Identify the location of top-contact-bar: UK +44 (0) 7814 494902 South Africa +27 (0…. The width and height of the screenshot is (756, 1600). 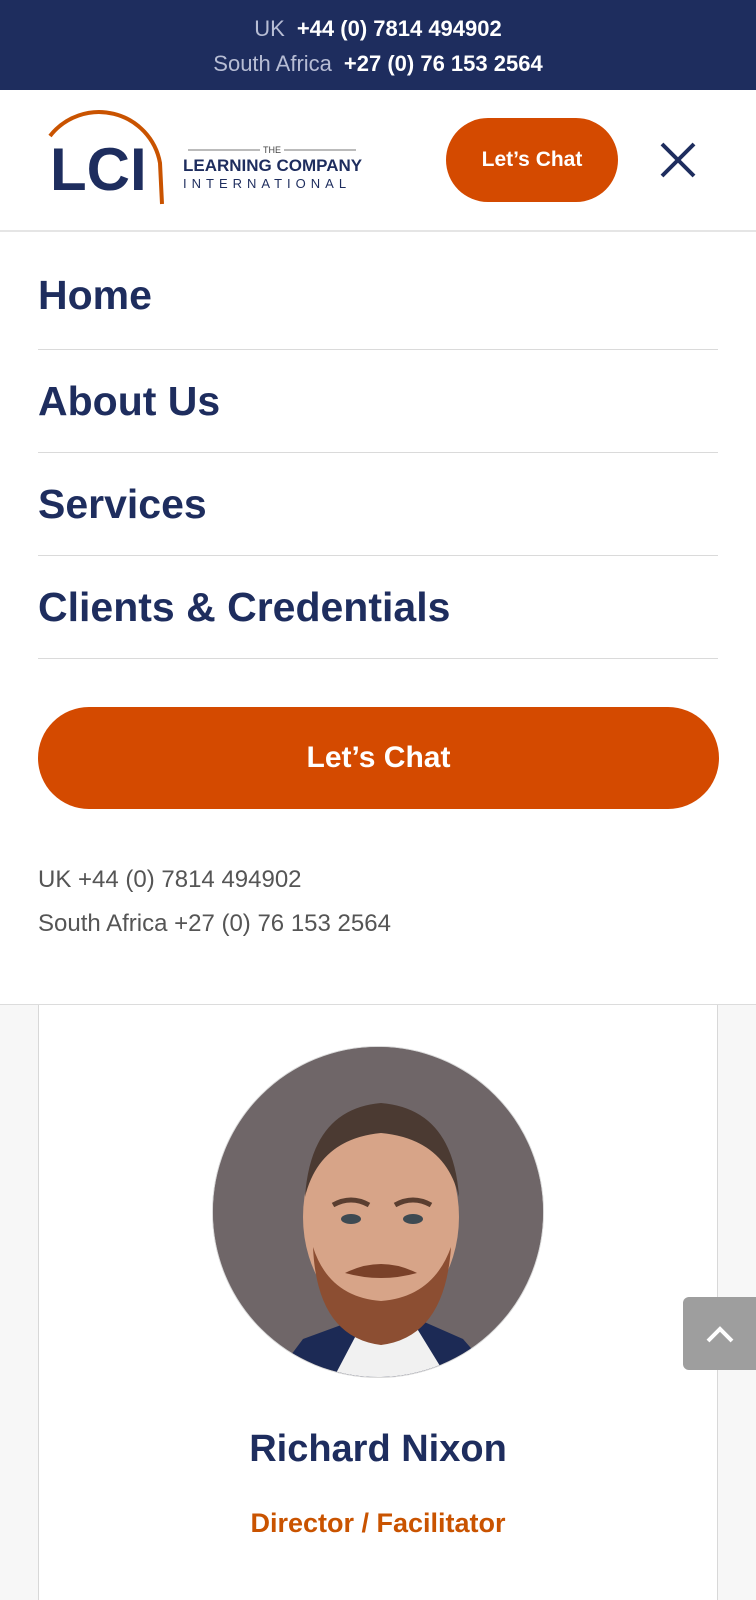
(378, 45).